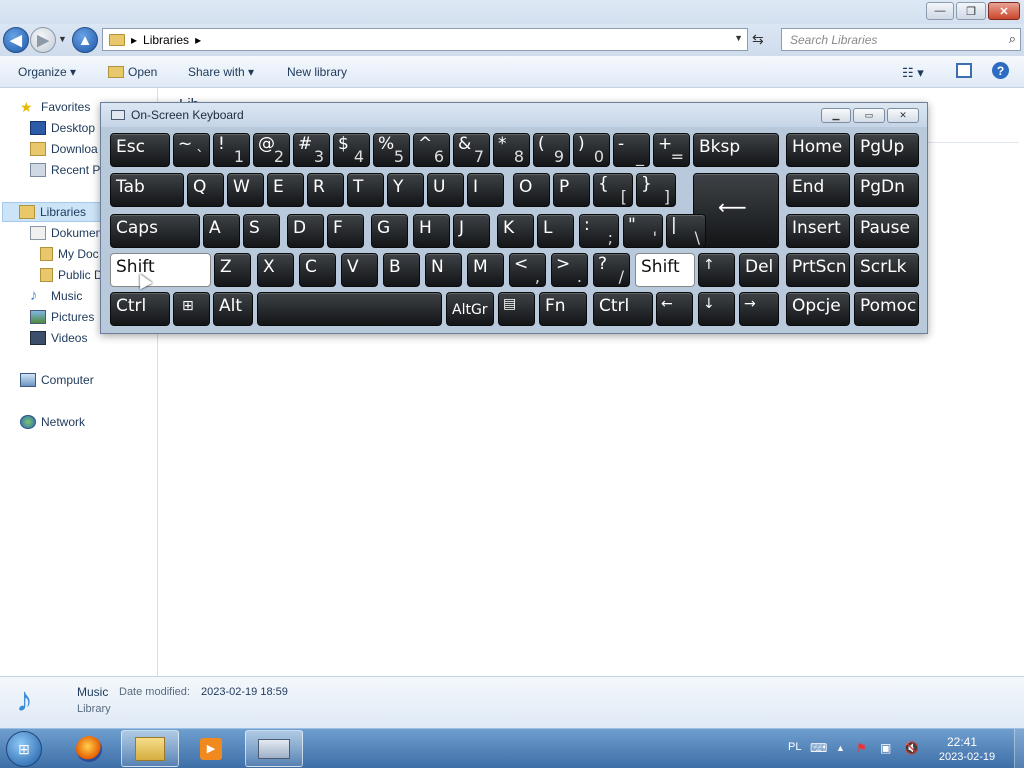 This screenshot has width=1024, height=768. Describe the element at coordinates (71, 275) in the screenshot. I see `sidebar-item-public-documents: Public D` at that location.